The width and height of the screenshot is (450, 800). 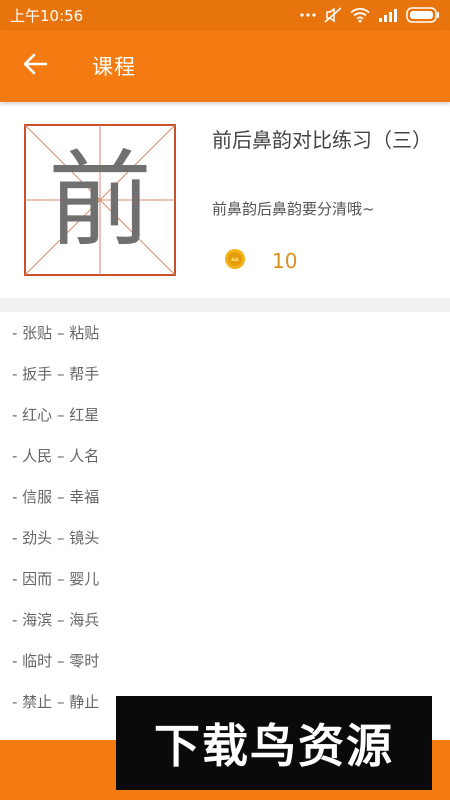 I want to click on course-character: 前, so click(x=99, y=200).